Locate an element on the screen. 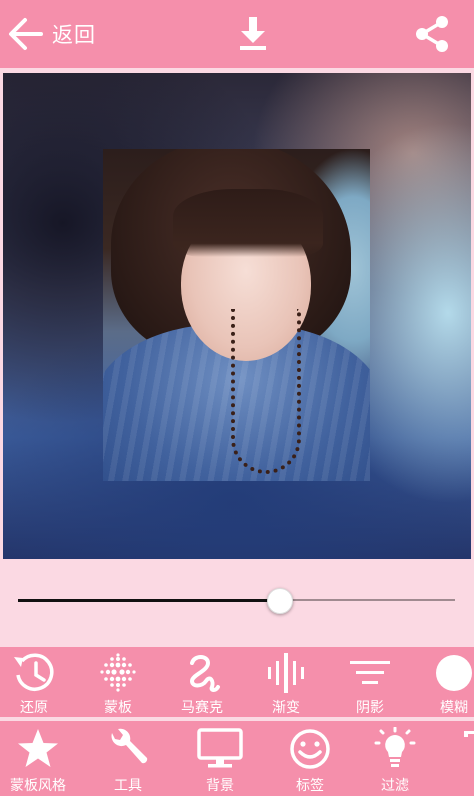  gradient-bars-icon is located at coordinates (286, 673).